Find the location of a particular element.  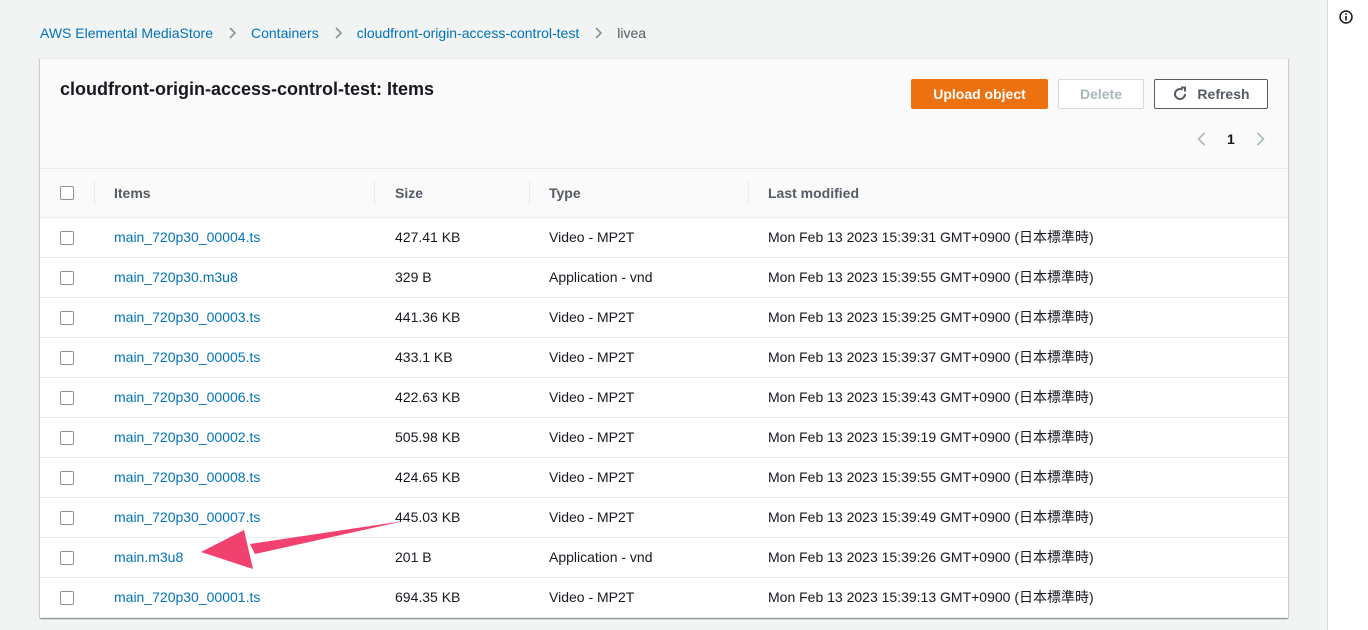

item-size: 329 B is located at coordinates (413, 277).